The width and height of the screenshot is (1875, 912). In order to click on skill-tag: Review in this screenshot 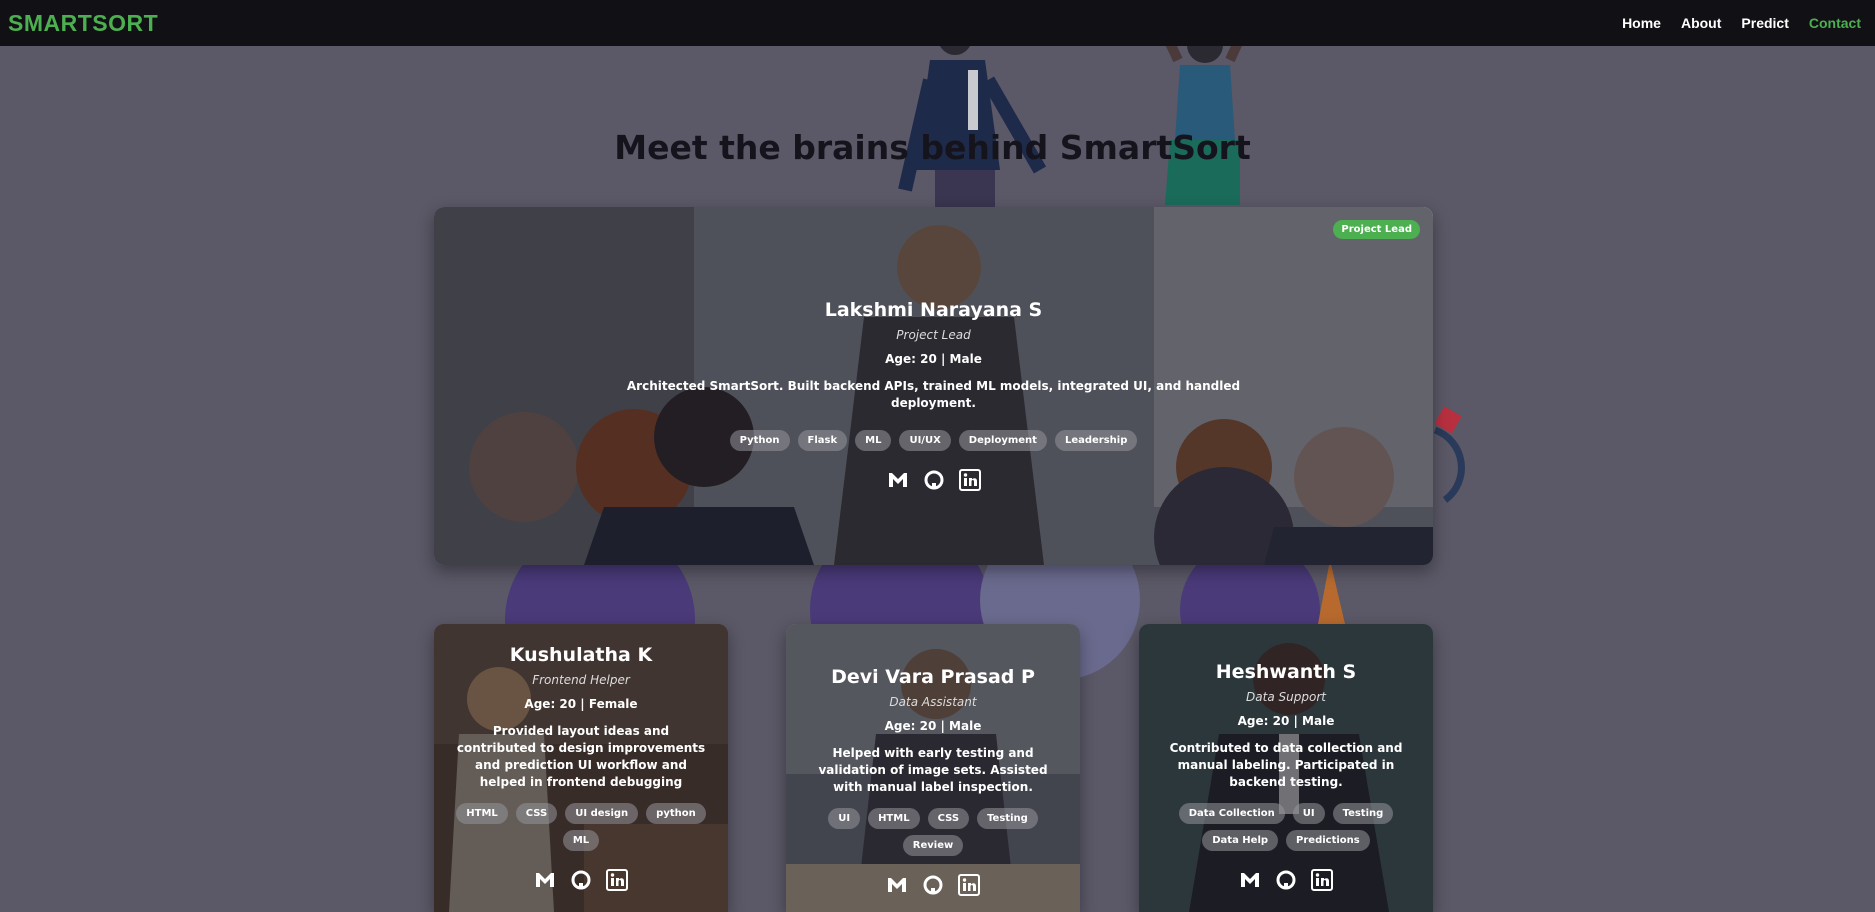, I will do `click(933, 845)`.